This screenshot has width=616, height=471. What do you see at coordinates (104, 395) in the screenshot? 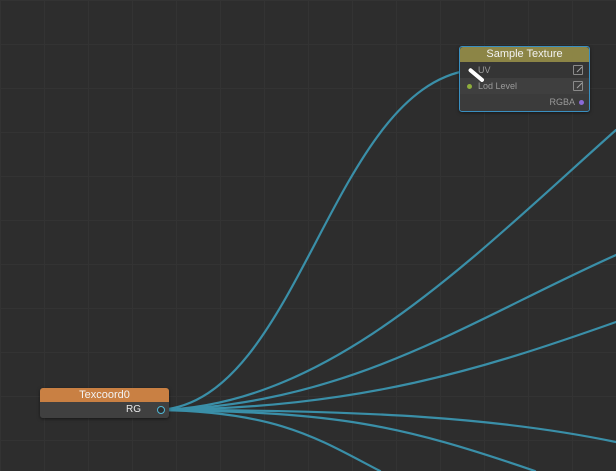
I see `texcoord0-title: Texcoord0` at bounding box center [104, 395].